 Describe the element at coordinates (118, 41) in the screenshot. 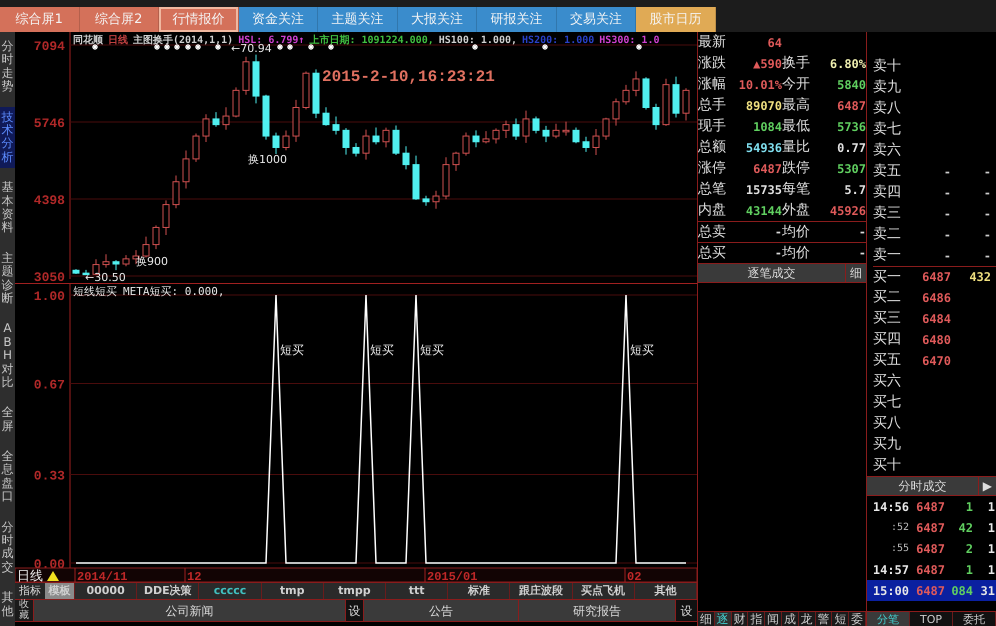

I see `chart-header-text: 日线` at that location.